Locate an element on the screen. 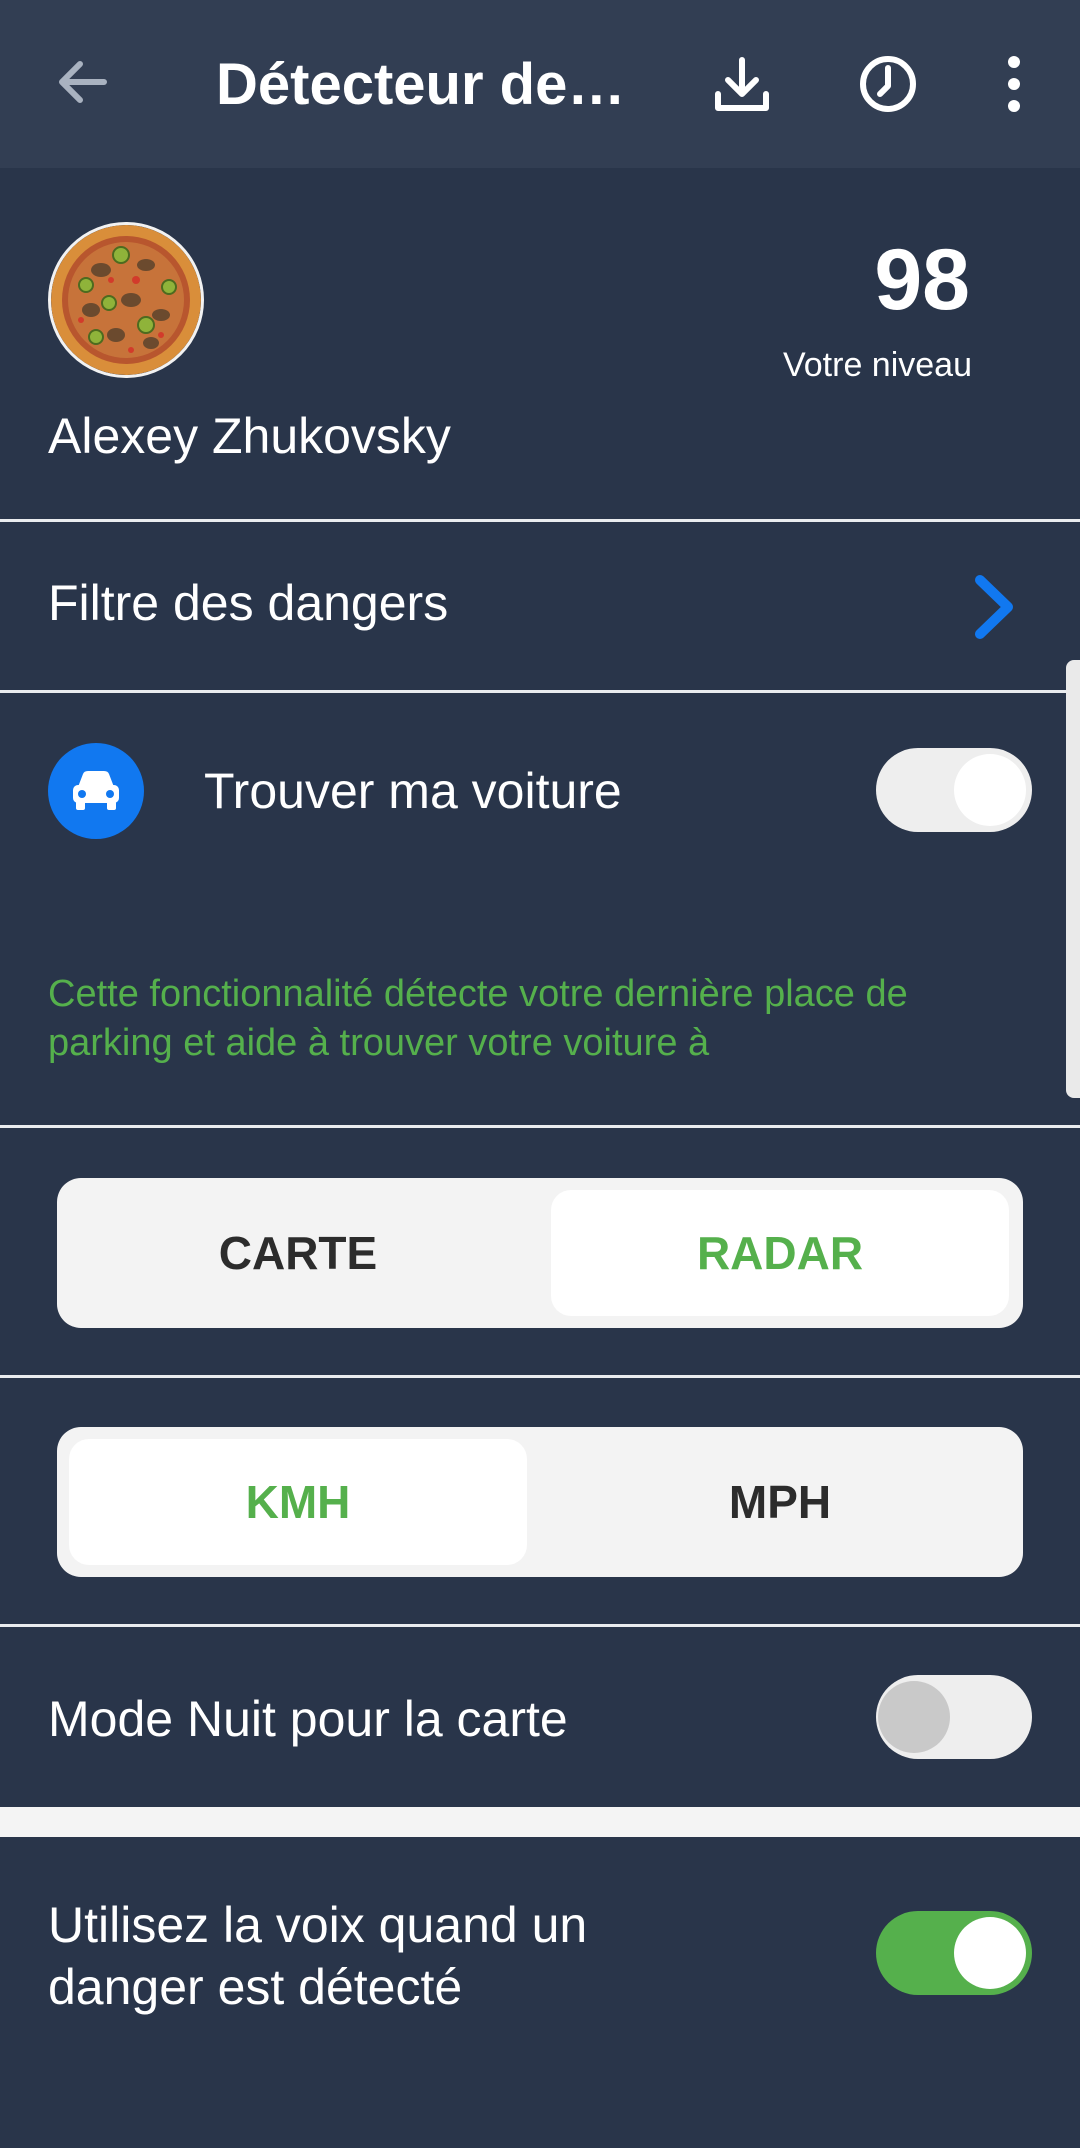 This screenshot has width=1080, height=2148. more-vertical-icon is located at coordinates (1014, 84).